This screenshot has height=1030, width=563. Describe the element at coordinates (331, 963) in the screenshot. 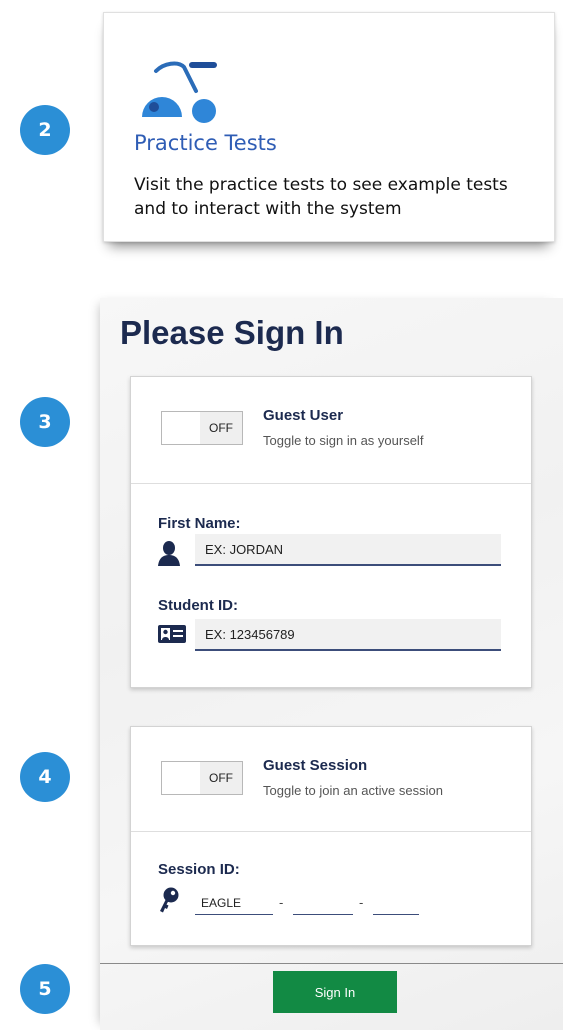

I see `footer-divider` at that location.